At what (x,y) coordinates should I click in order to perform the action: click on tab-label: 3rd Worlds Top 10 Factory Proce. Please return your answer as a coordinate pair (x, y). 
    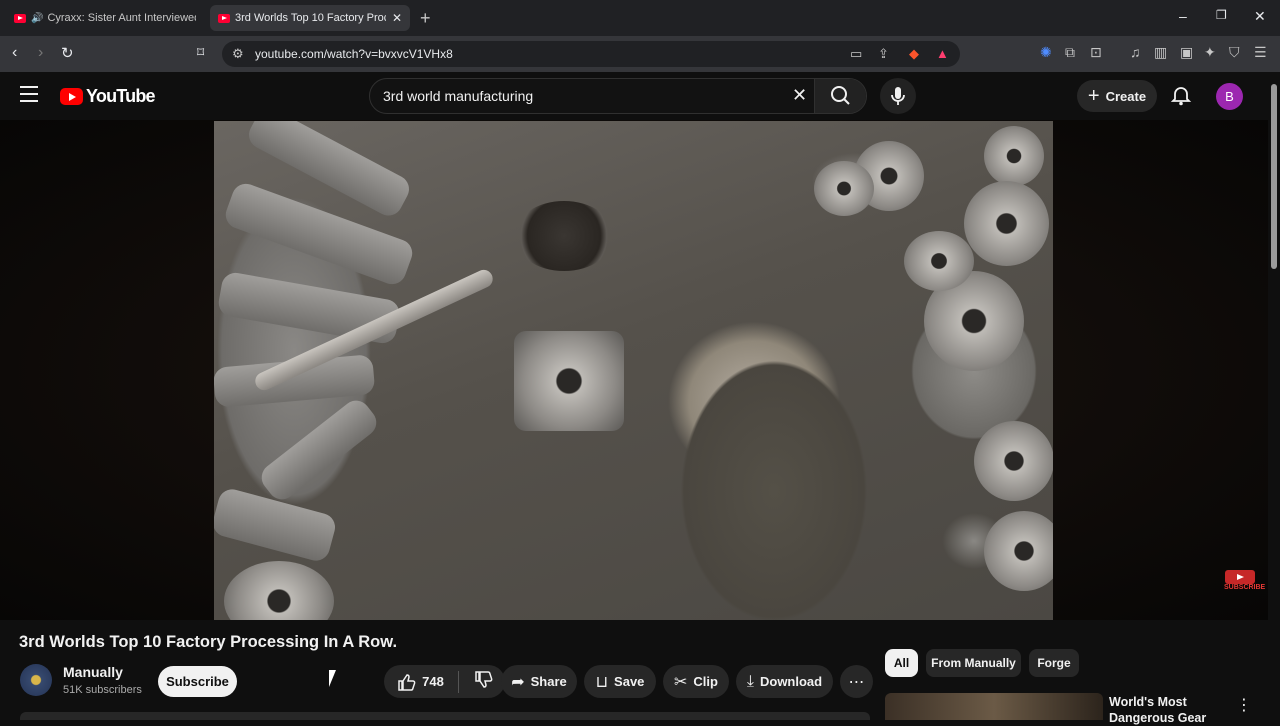
    Looking at the image, I should click on (310, 18).